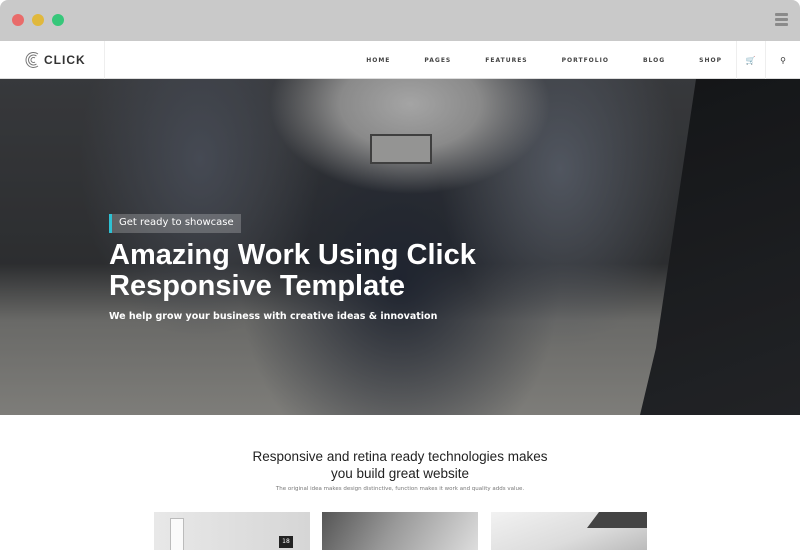  Describe the element at coordinates (232, 531) in the screenshot. I see `feature-card-1: 18` at that location.